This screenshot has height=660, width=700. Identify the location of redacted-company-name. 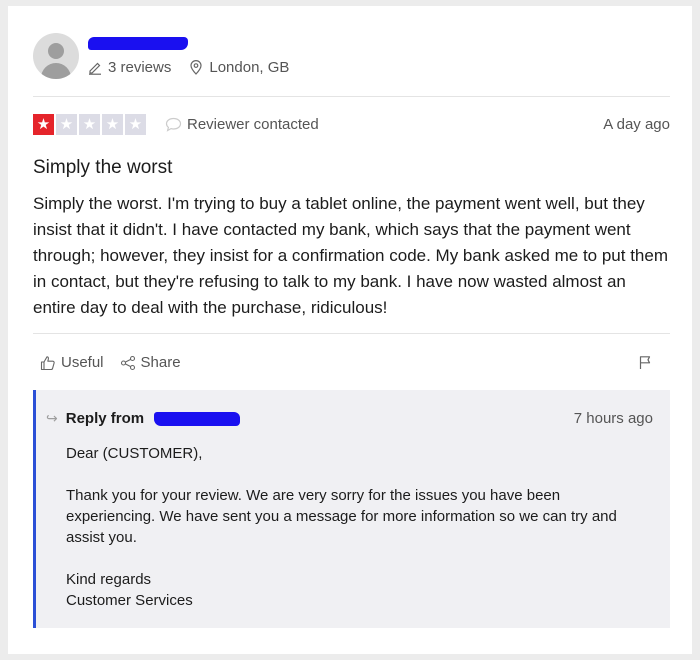
(197, 418).